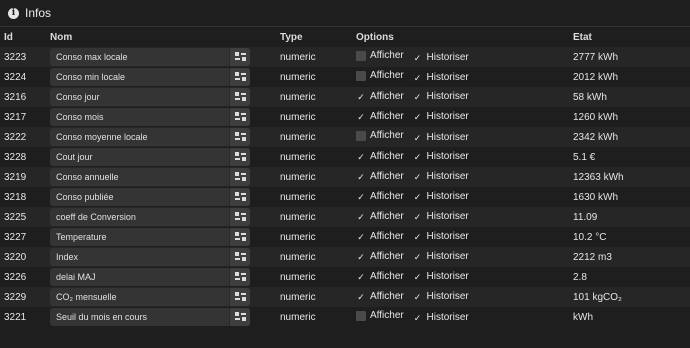 This screenshot has height=348, width=690. I want to click on name-field: Seuil du mois en cours, so click(150, 317).